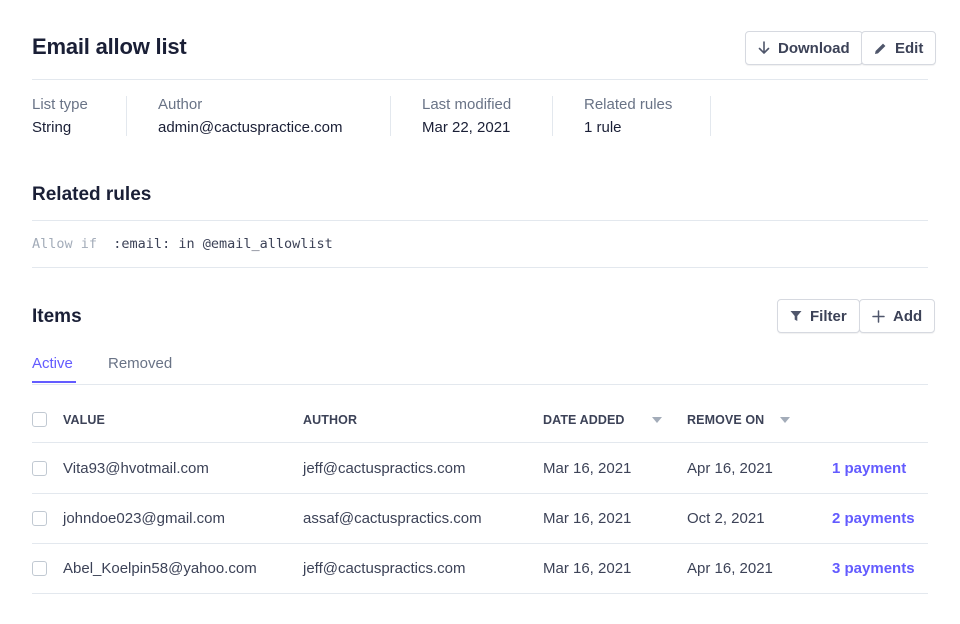 The height and width of the screenshot is (624, 960). What do you see at coordinates (84, 420) in the screenshot?
I see `column-header-value: VALUE` at bounding box center [84, 420].